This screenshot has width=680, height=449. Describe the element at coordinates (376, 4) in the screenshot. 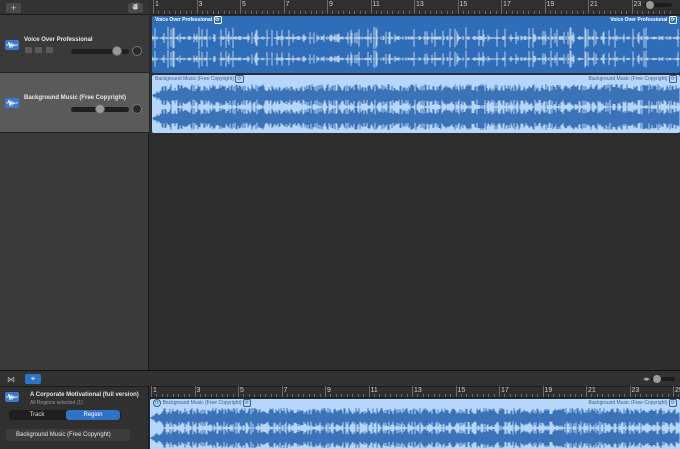

I see `bar-number: 11` at that location.